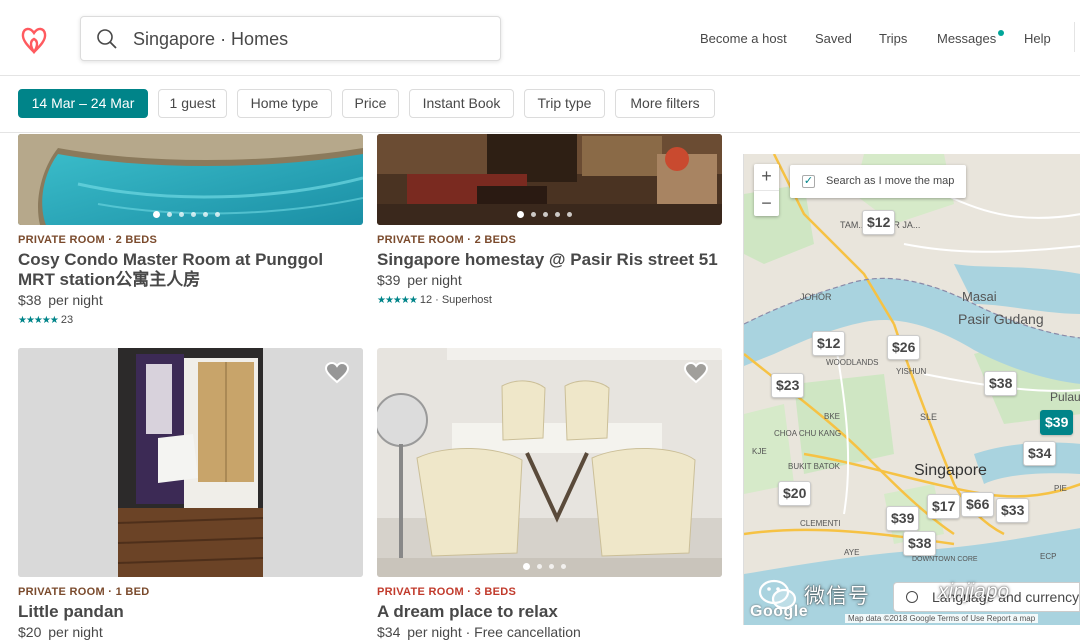 The image size is (1080, 644). What do you see at coordinates (210, 39) in the screenshot?
I see `search-input: Singapore · Homes` at bounding box center [210, 39].